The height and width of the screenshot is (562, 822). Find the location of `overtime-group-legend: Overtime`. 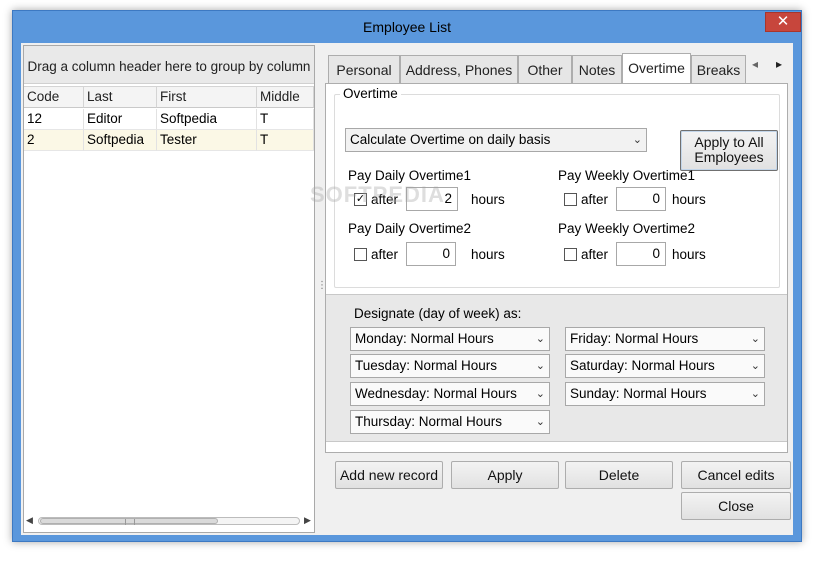

overtime-group-legend: Overtime is located at coordinates (370, 93).